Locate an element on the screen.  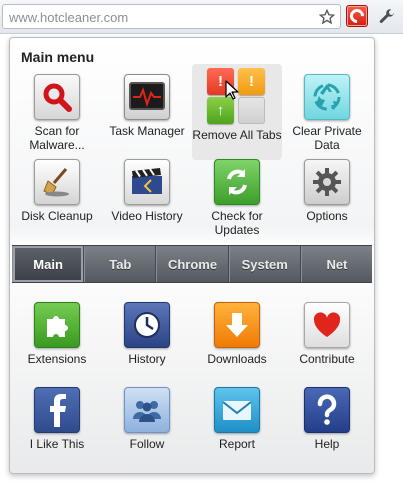
address-bar is located at coordinates (171, 16).